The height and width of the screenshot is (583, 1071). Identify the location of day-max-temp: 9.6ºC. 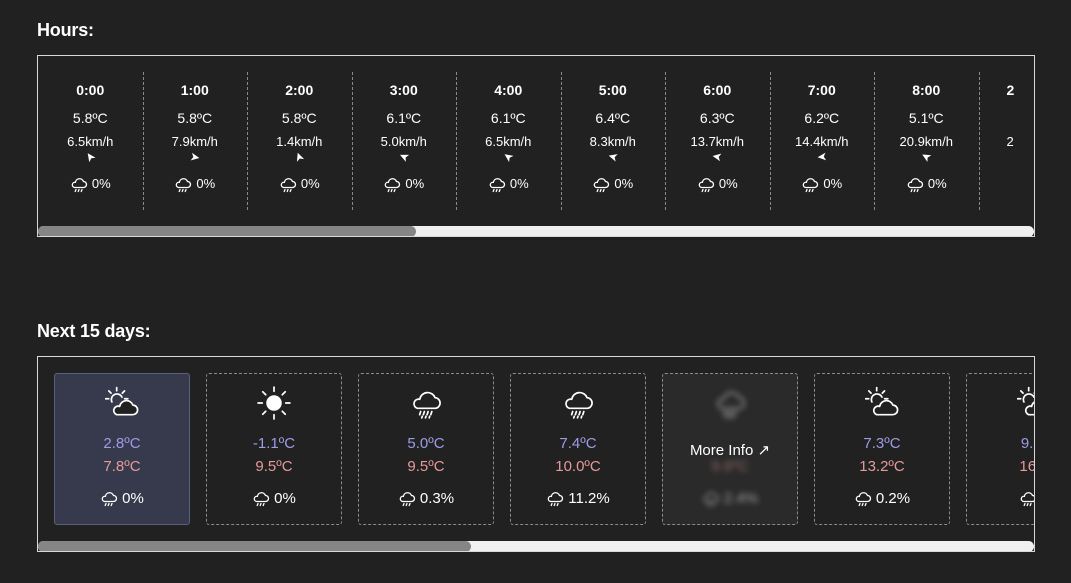
(730, 466).